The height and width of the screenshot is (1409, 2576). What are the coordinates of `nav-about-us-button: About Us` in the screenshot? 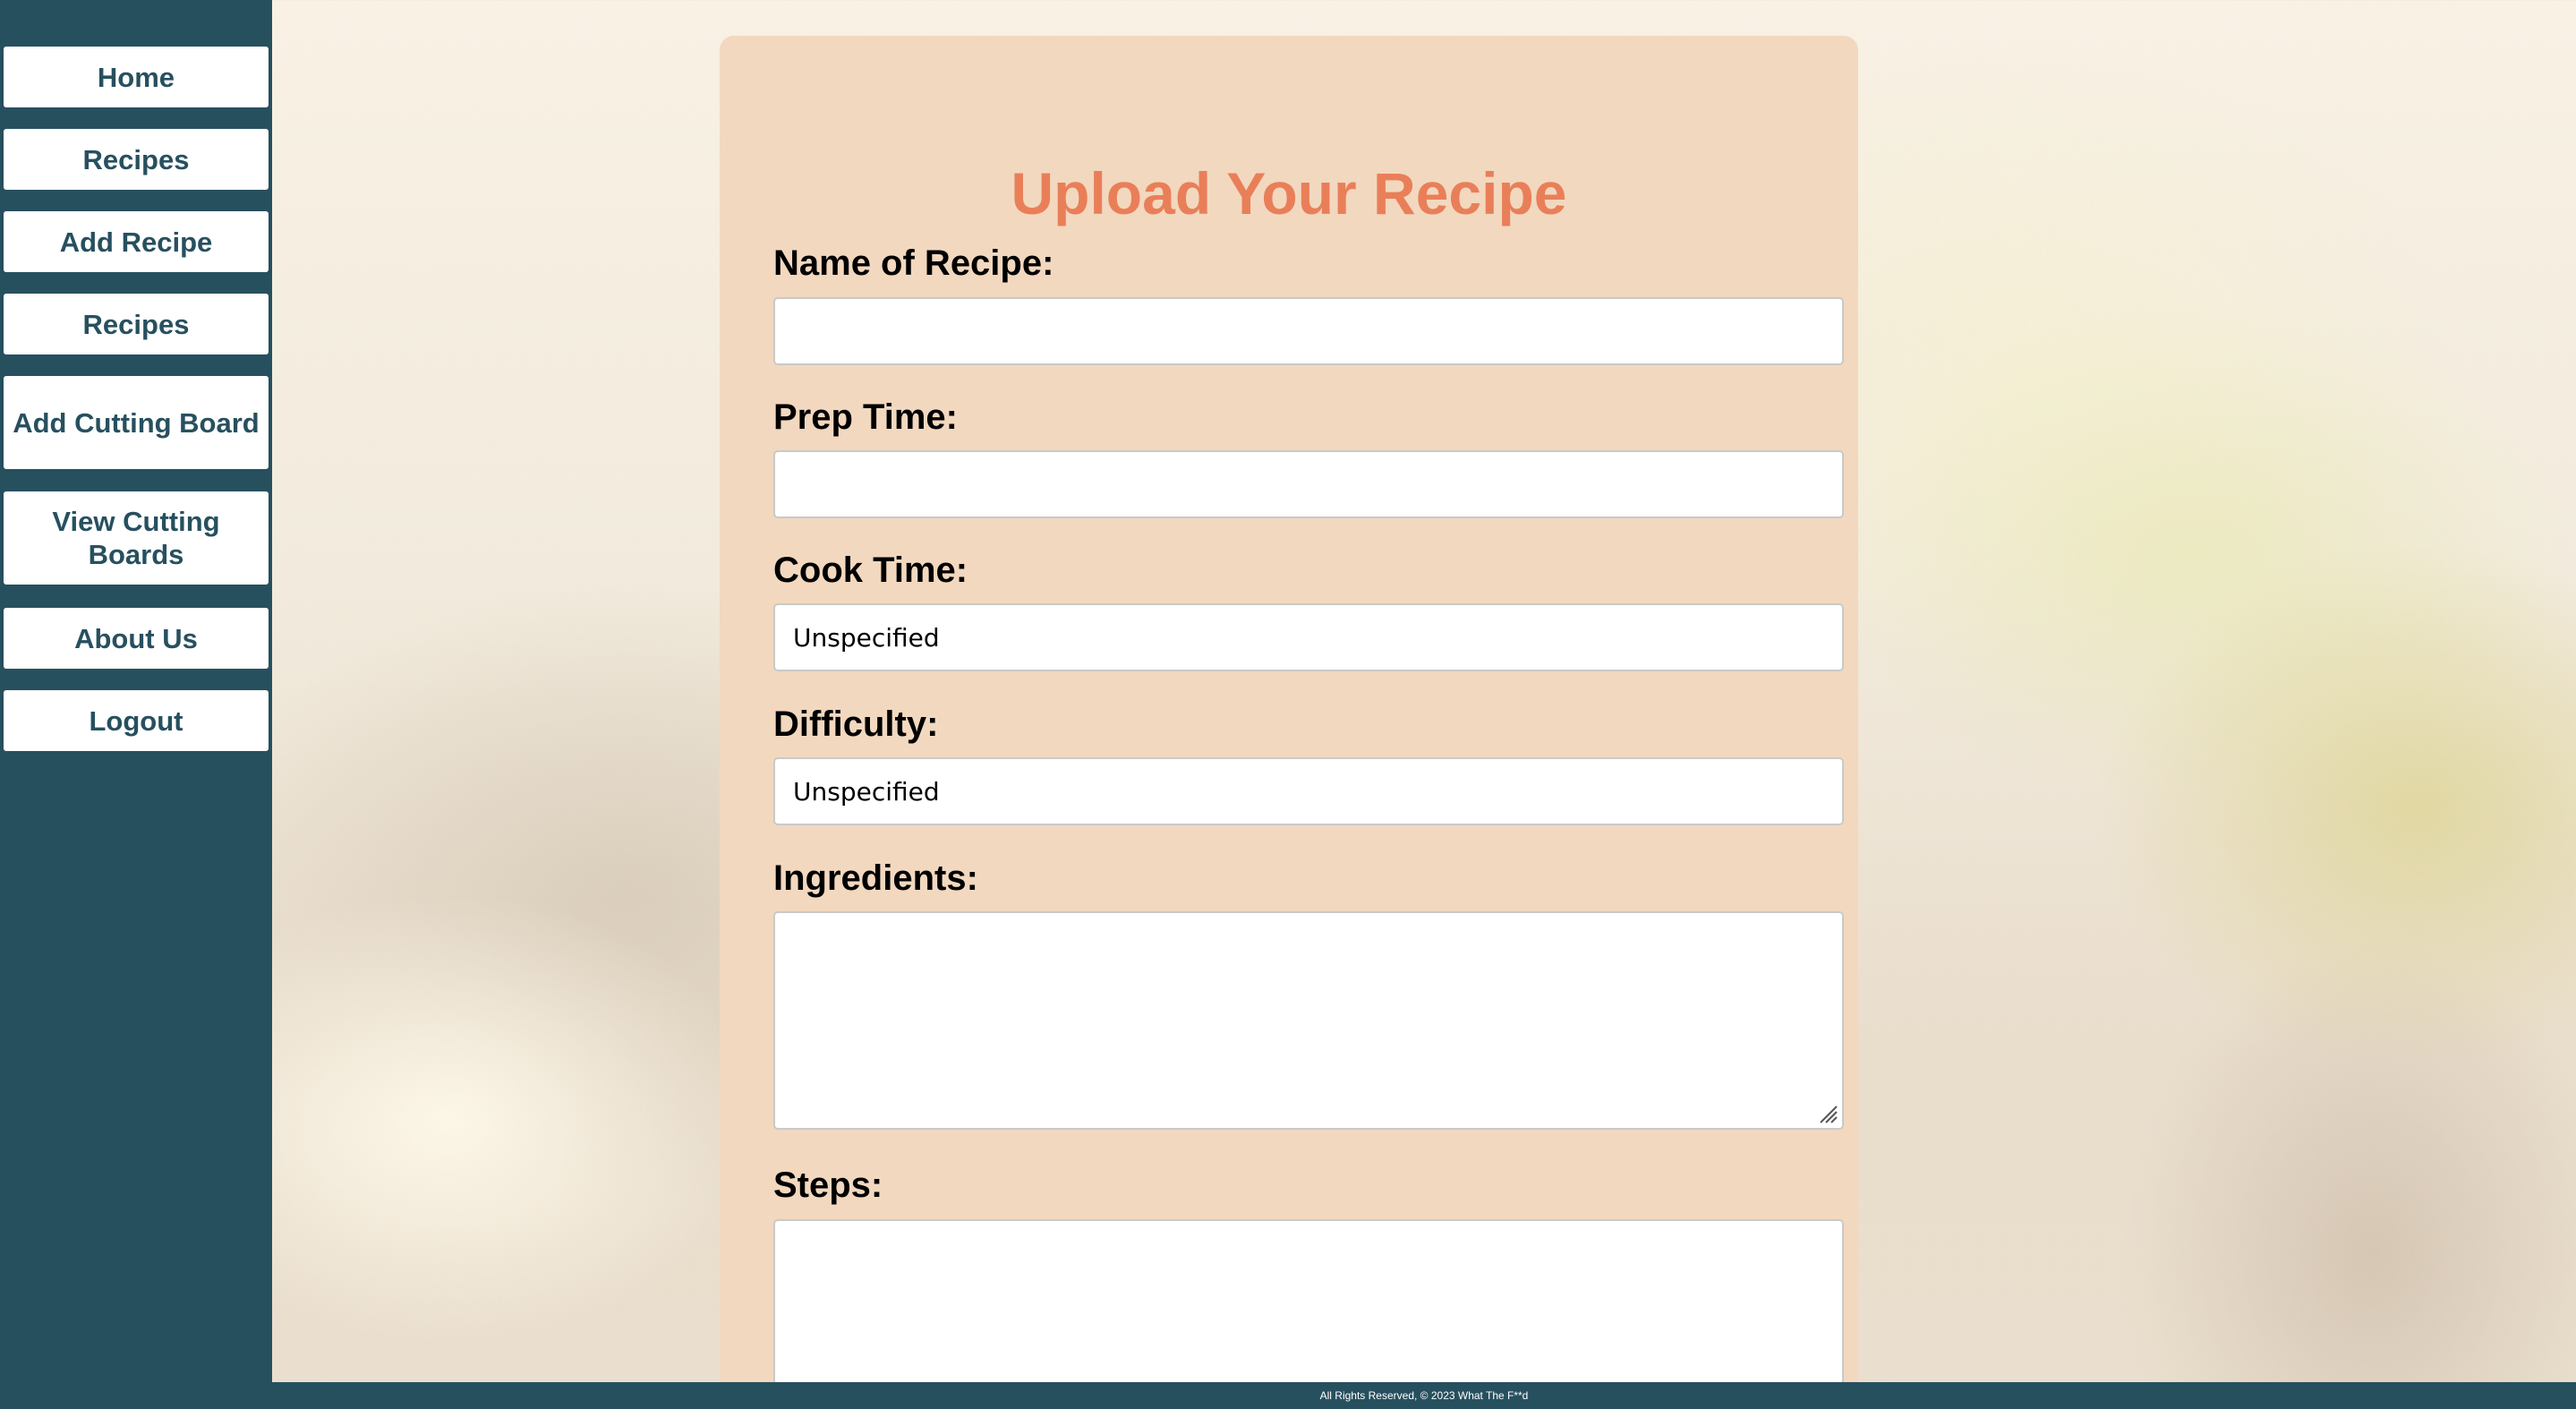 It's located at (136, 638).